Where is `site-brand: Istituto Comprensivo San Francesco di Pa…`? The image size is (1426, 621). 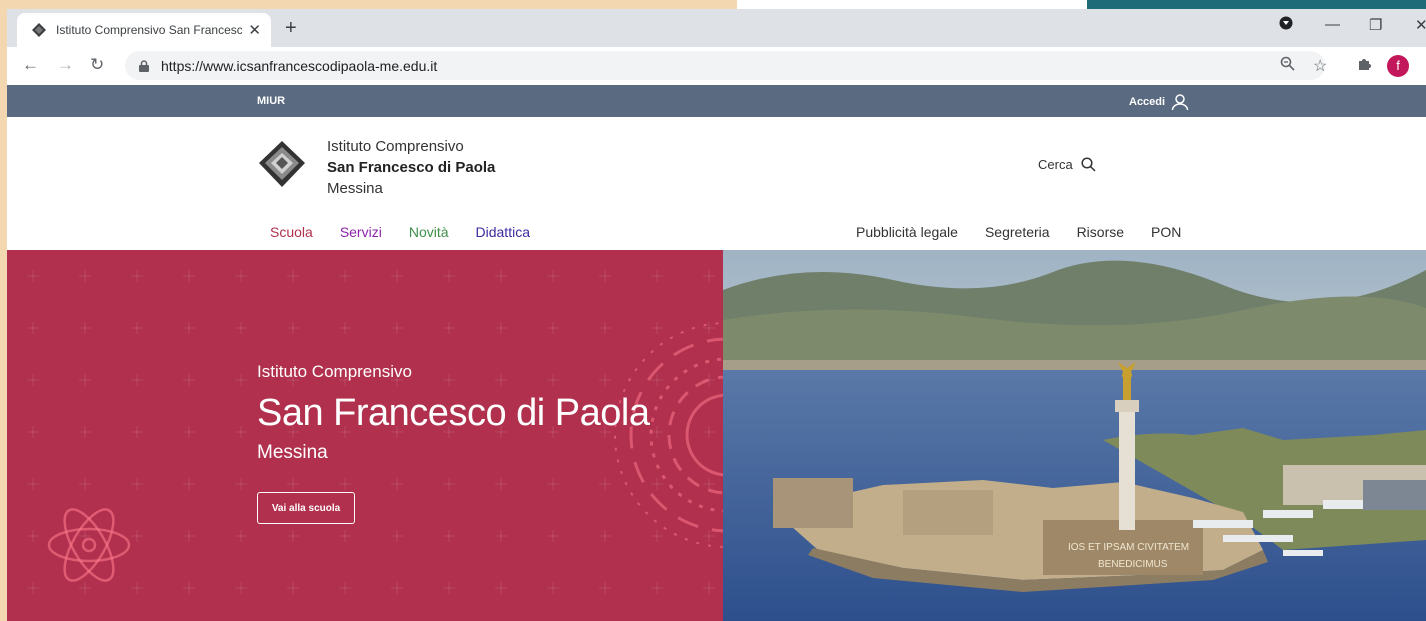 site-brand: Istituto Comprensivo San Francesco di Pa… is located at coordinates (411, 167).